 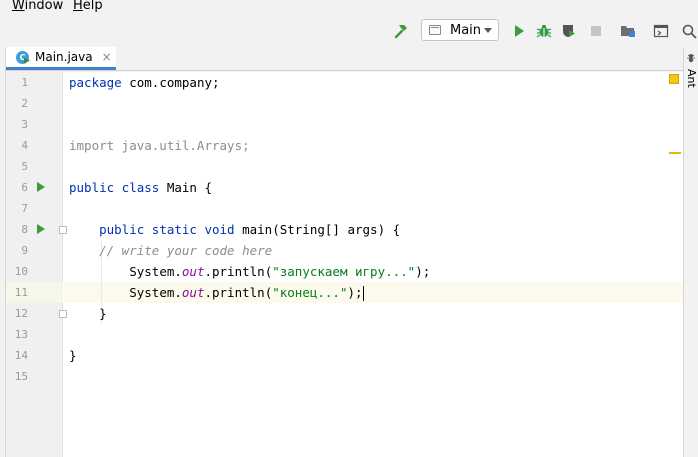 I want to click on line-number: 14, so click(x=21, y=355).